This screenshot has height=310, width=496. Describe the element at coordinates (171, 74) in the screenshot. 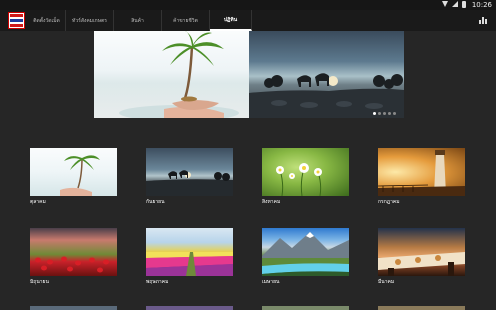

I see `hero-image-palm` at that location.